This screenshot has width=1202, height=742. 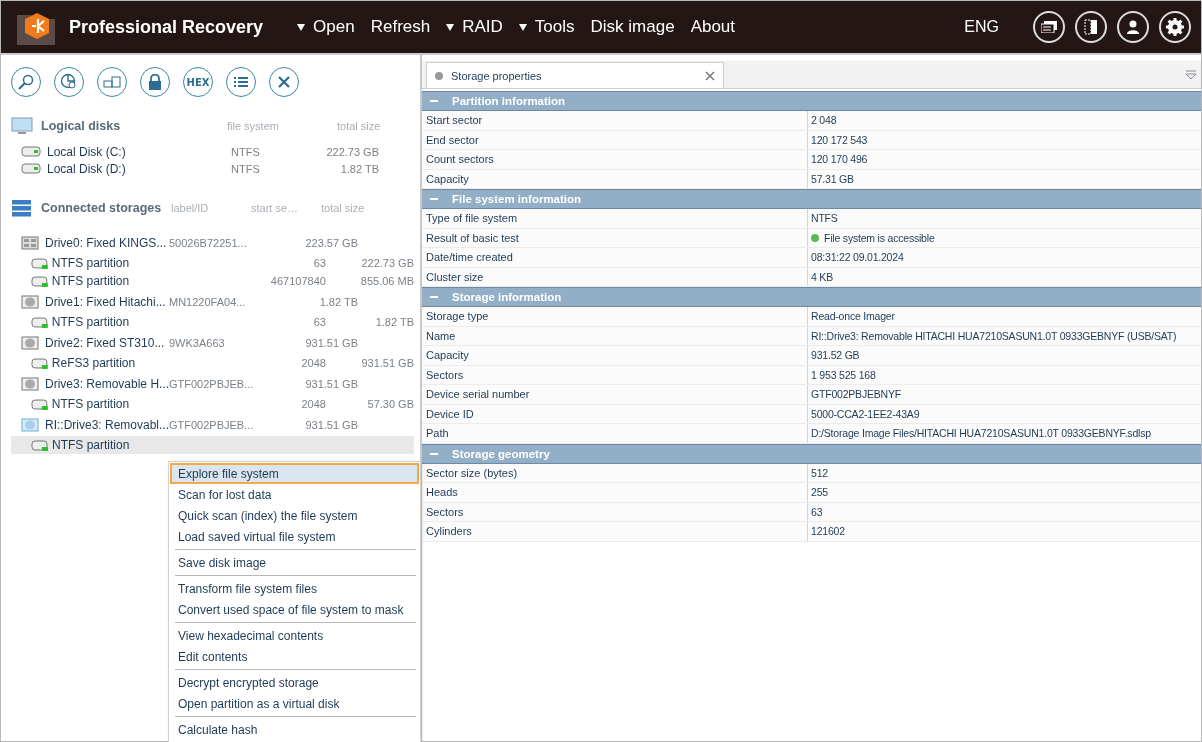 I want to click on copy-button, so click(x=112, y=82).